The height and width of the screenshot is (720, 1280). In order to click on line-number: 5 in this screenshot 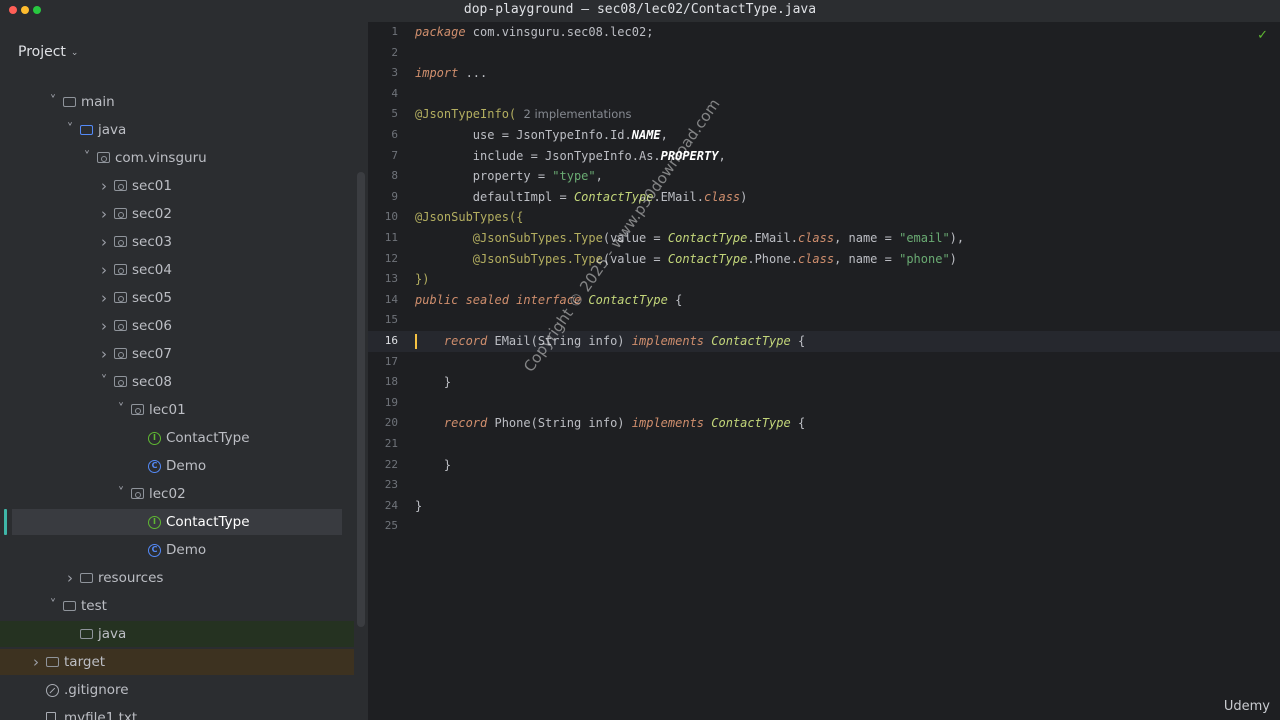, I will do `click(383, 114)`.